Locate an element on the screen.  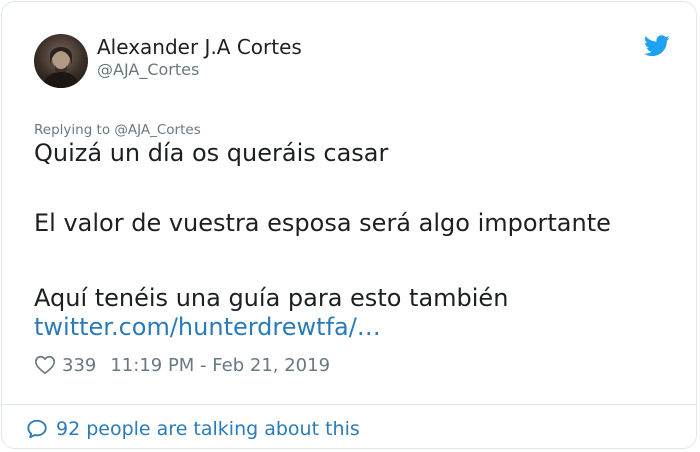
tweet-timestamp: 11:19 PM - Feb 21, 2019 is located at coordinates (220, 365).